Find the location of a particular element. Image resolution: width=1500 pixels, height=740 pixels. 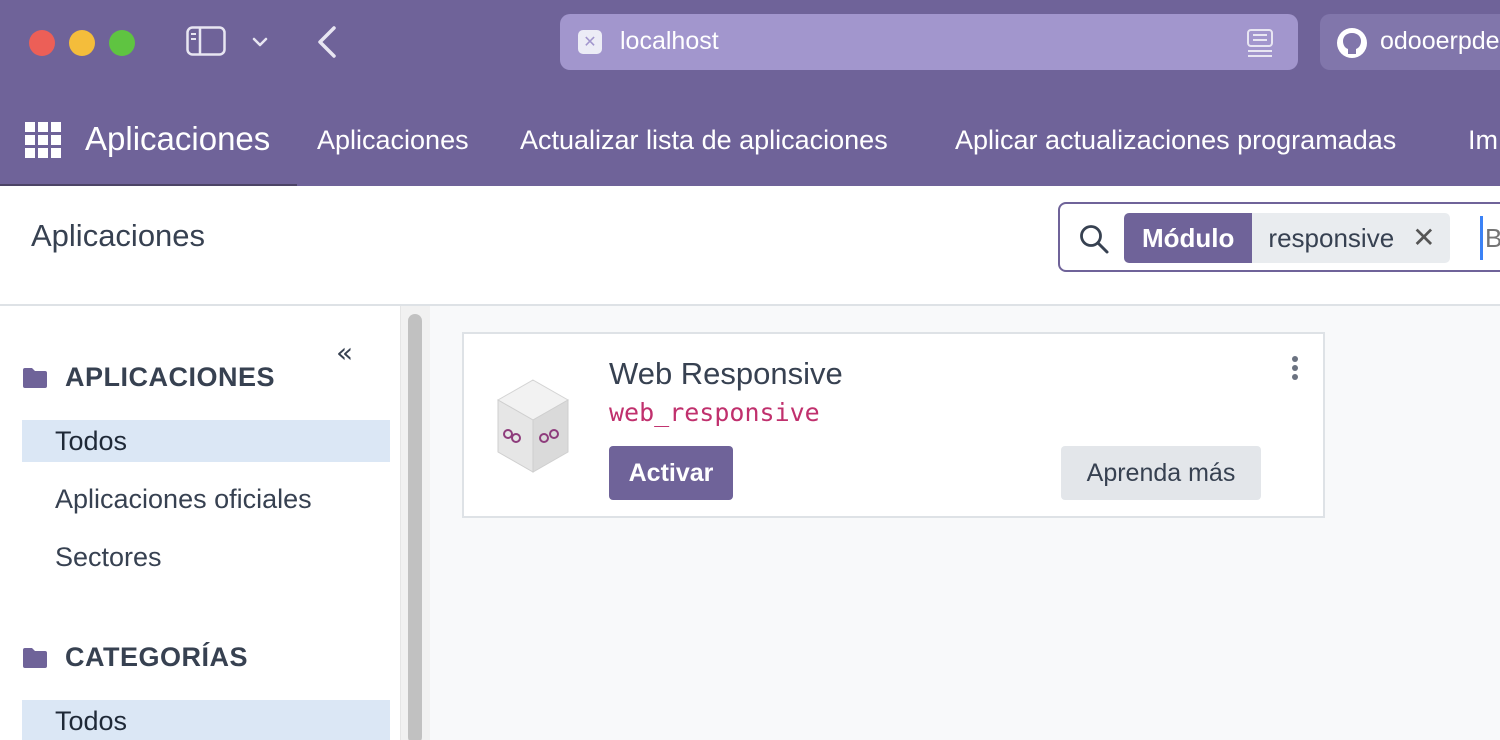

back-arrow-icon is located at coordinates (327, 42).